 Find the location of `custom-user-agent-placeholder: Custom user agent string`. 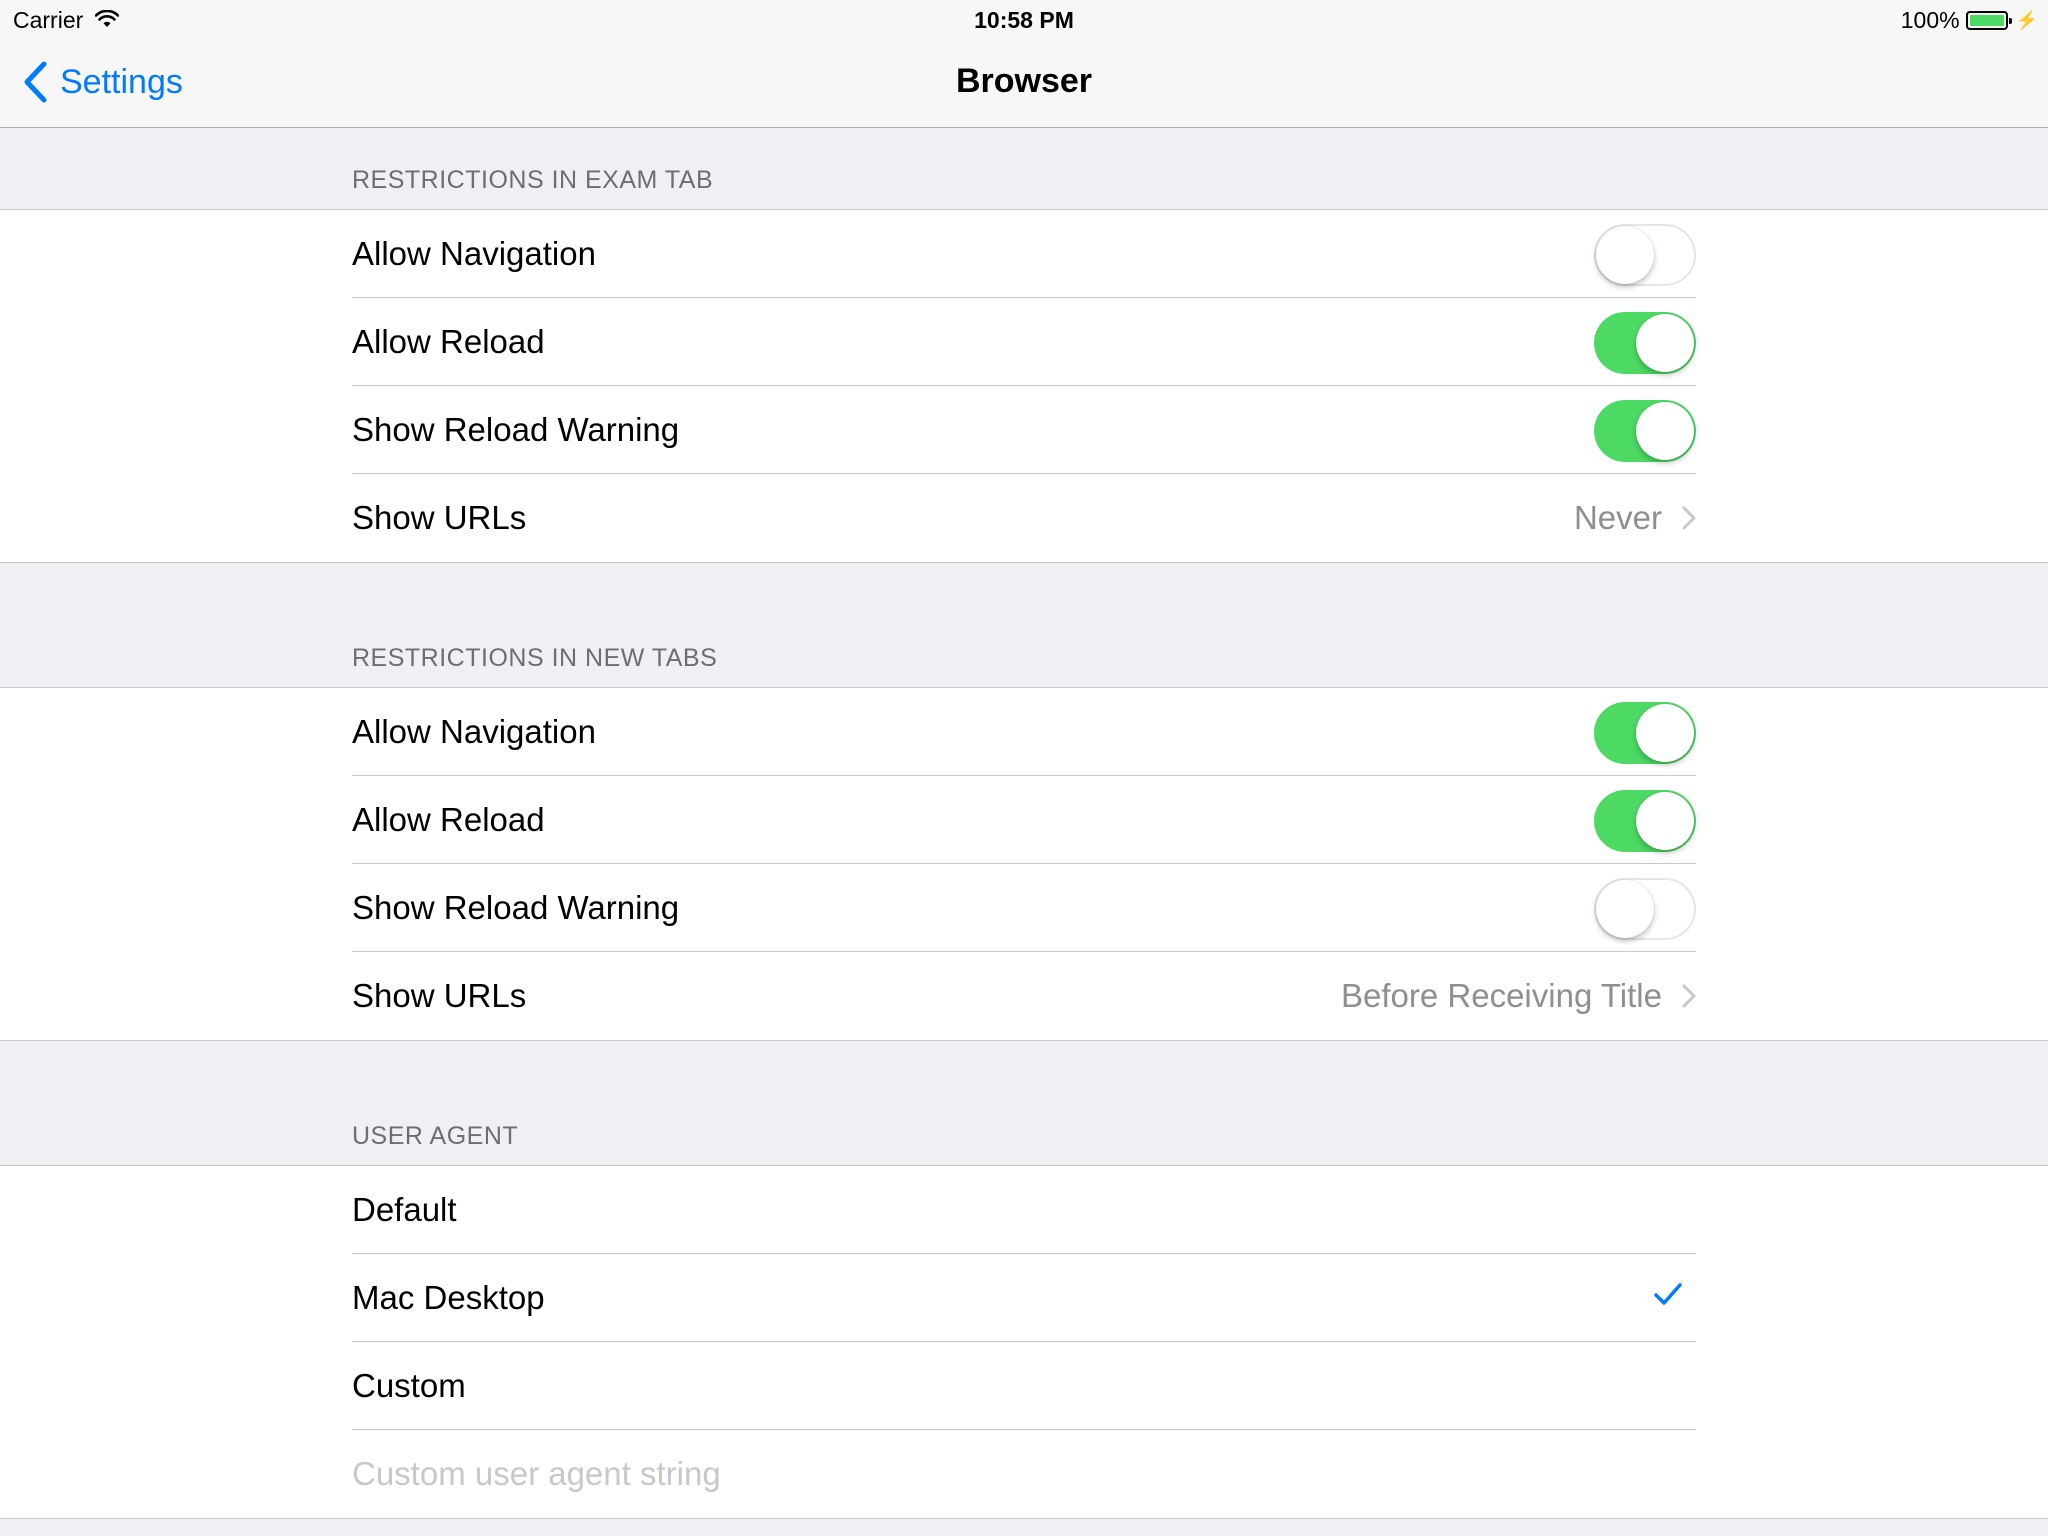

custom-user-agent-placeholder: Custom user agent string is located at coordinates (536, 1473).